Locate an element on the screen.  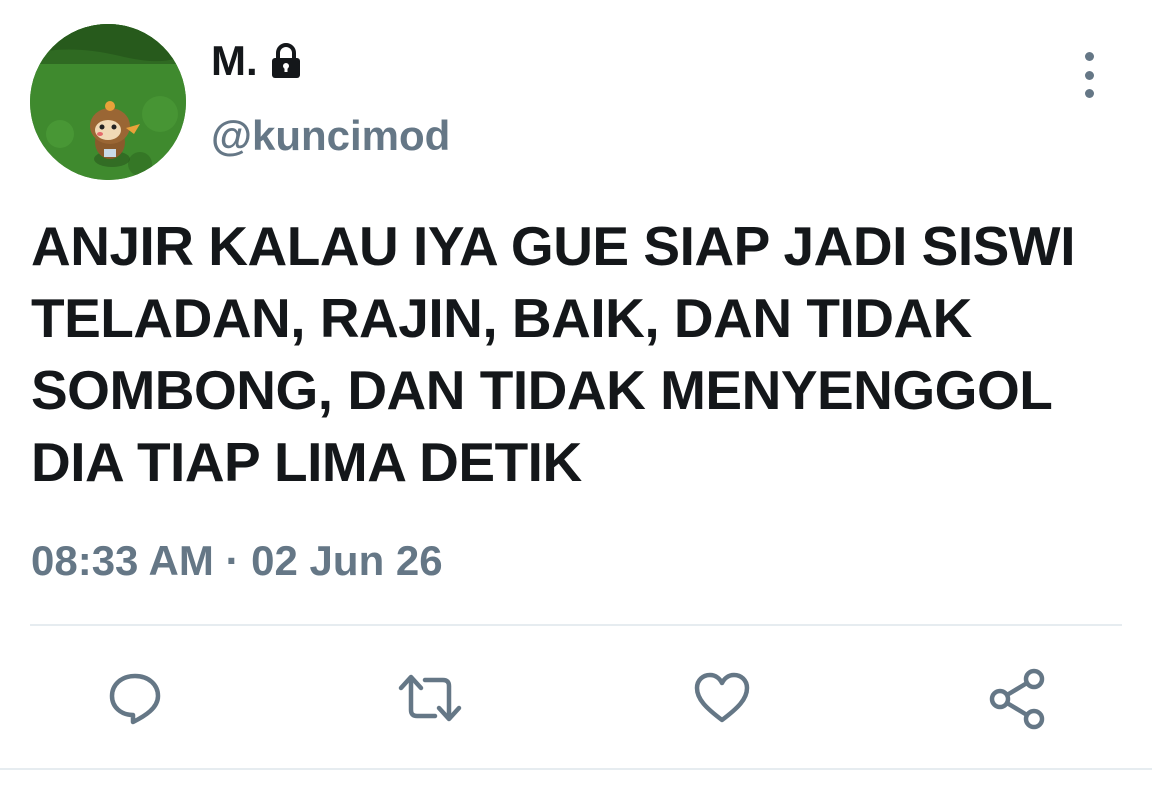
avatar is located at coordinates (108, 102).